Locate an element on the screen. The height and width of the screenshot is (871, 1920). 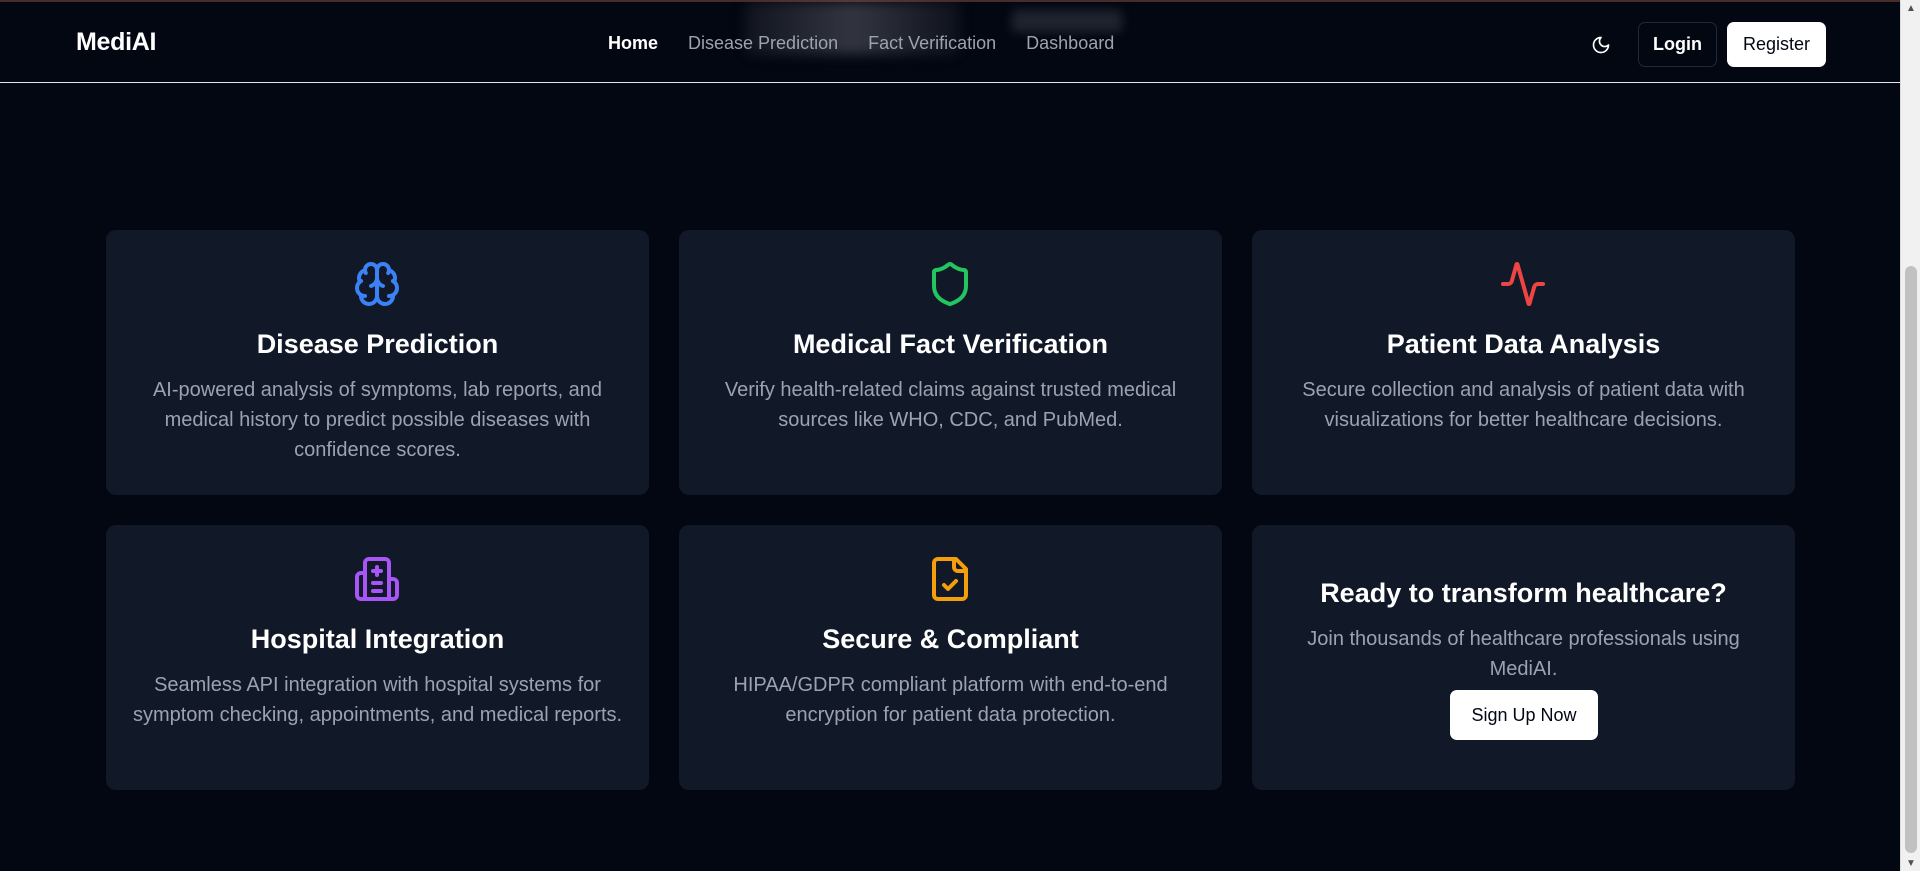
nav-home: Home is located at coordinates (633, 43).